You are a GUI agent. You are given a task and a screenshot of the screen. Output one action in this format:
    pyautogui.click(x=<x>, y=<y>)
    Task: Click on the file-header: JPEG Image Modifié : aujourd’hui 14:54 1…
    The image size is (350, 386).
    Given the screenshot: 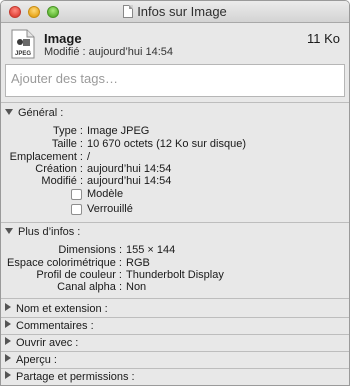 What is the action you would take?
    pyautogui.click(x=175, y=43)
    